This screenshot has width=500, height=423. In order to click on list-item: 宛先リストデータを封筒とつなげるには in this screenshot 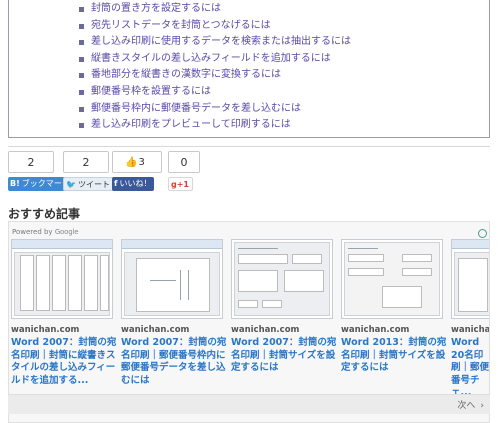, I will do `click(249, 26)`.